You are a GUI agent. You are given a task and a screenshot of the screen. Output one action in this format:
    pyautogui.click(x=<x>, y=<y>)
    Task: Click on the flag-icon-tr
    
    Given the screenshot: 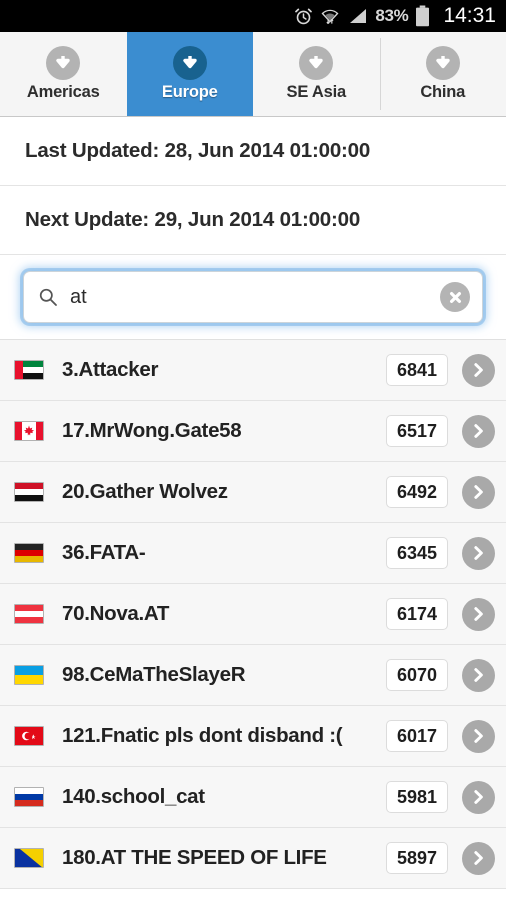 What is the action you would take?
    pyautogui.click(x=29, y=736)
    